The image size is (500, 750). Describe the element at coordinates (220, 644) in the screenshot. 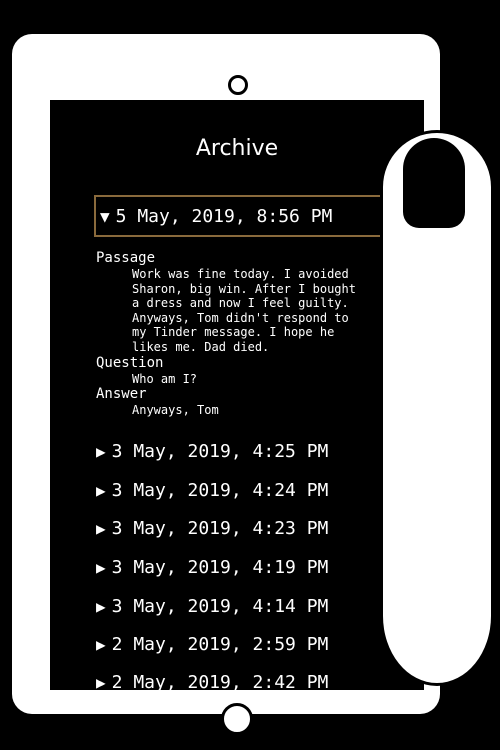

I see `entry-timestamp: 2 May, 2019, 2:59 PM` at that location.